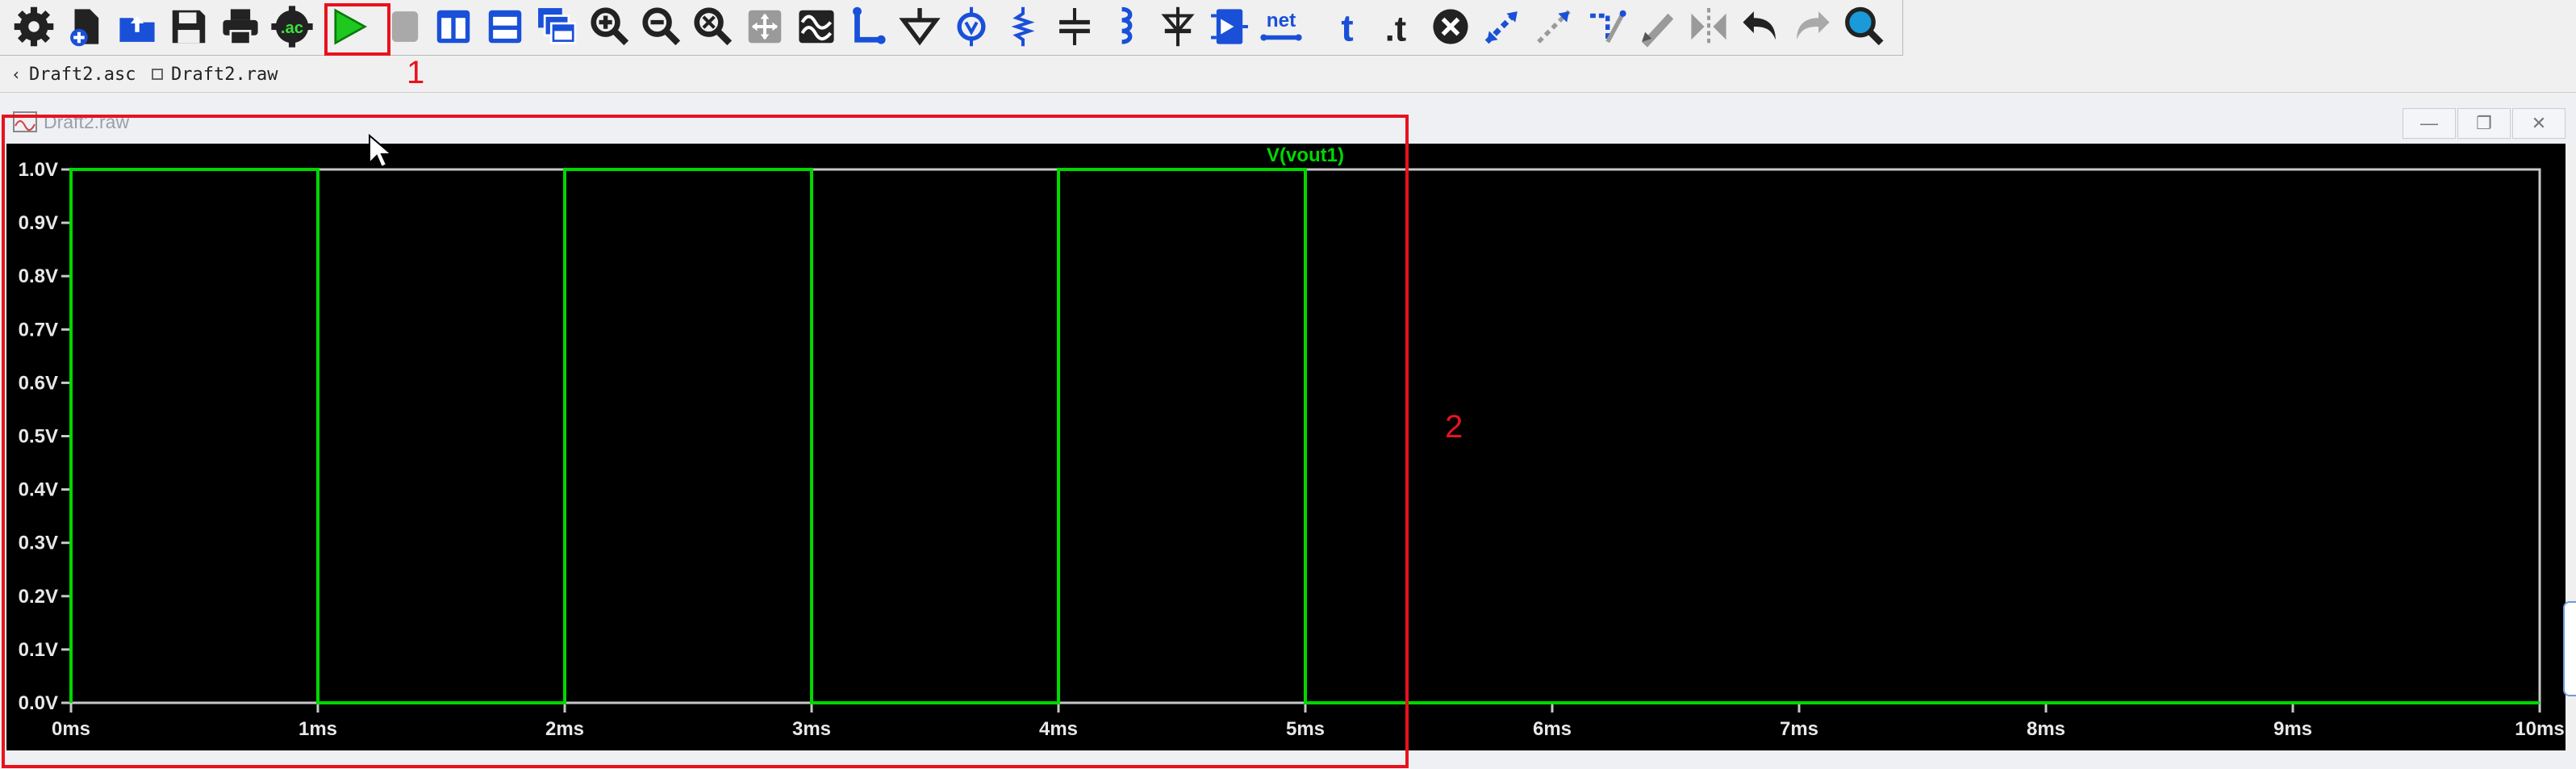 This screenshot has width=2576, height=769. What do you see at coordinates (379, 151) in the screenshot?
I see `mouse-cursor-icon` at bounding box center [379, 151].